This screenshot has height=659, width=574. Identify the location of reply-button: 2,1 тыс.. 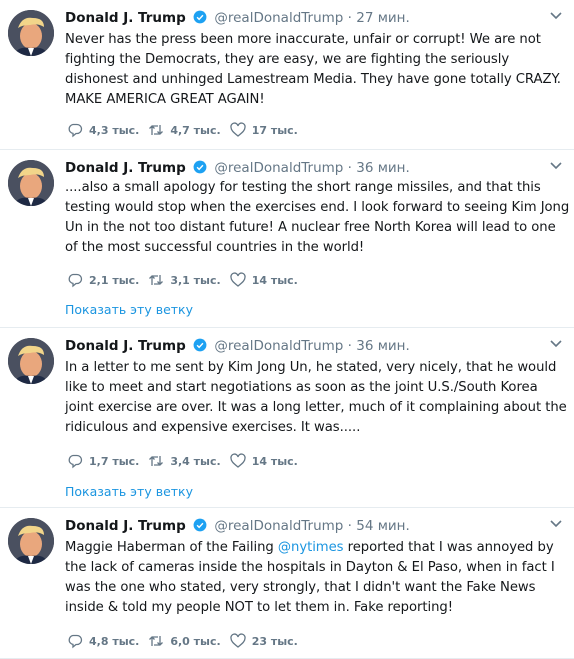
(103, 280).